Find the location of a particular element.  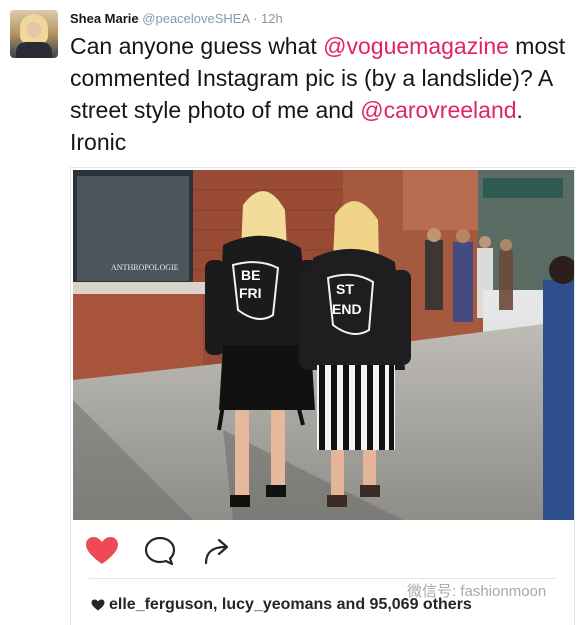

comment-icon is located at coordinates (160, 551).